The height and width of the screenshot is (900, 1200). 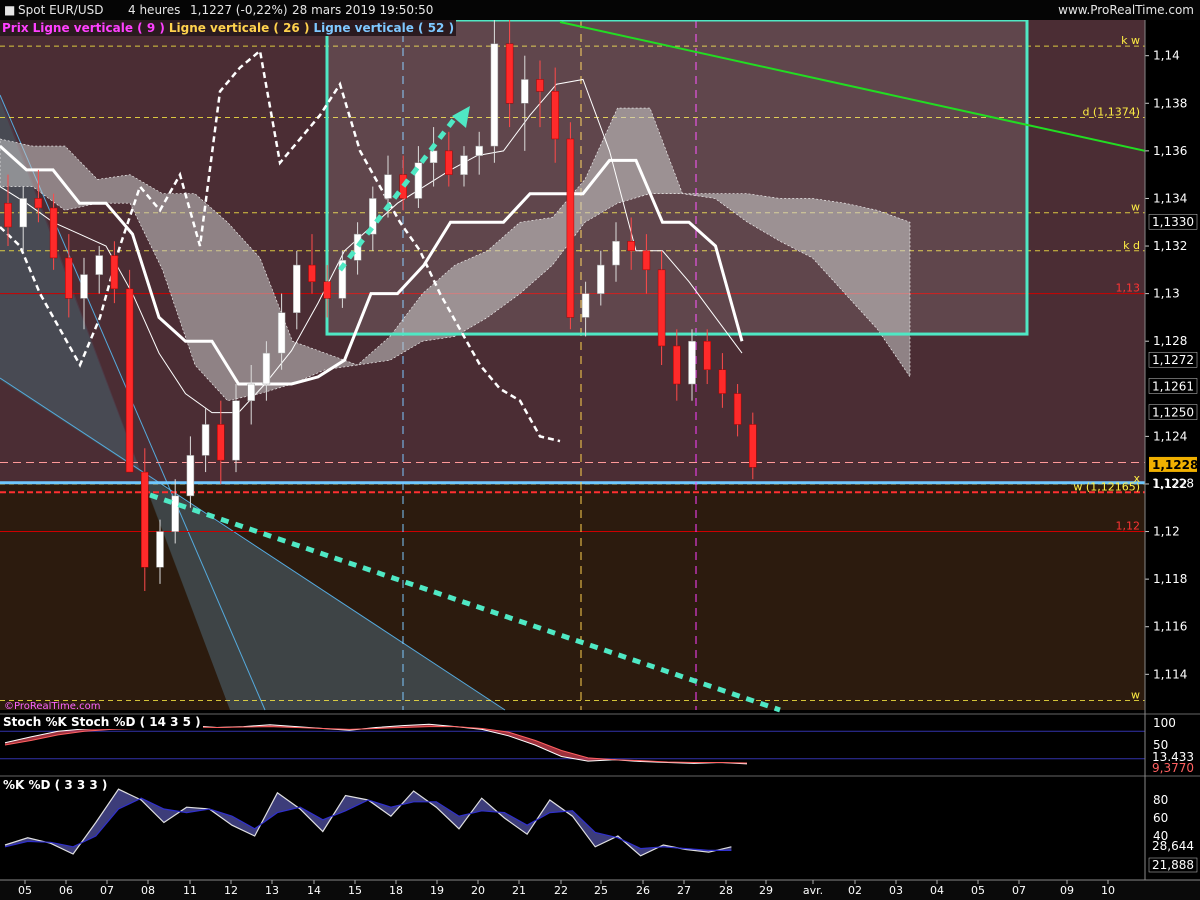 What do you see at coordinates (1170, 103) in the screenshot?
I see `y-tick-label-1: 1,138` at bounding box center [1170, 103].